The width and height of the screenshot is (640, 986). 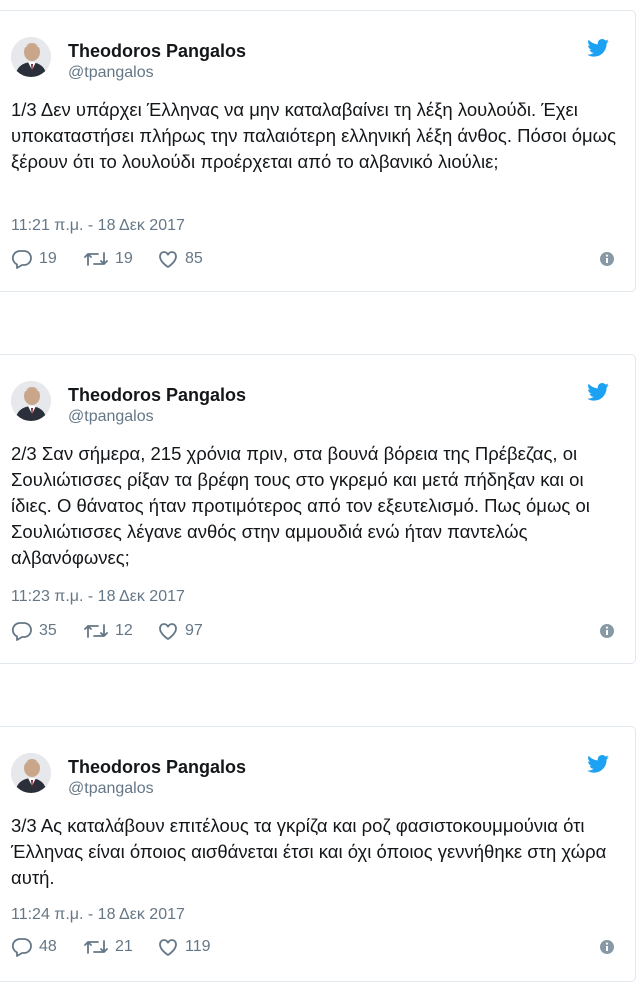 I want to click on reply-count: 19, so click(x=48, y=258).